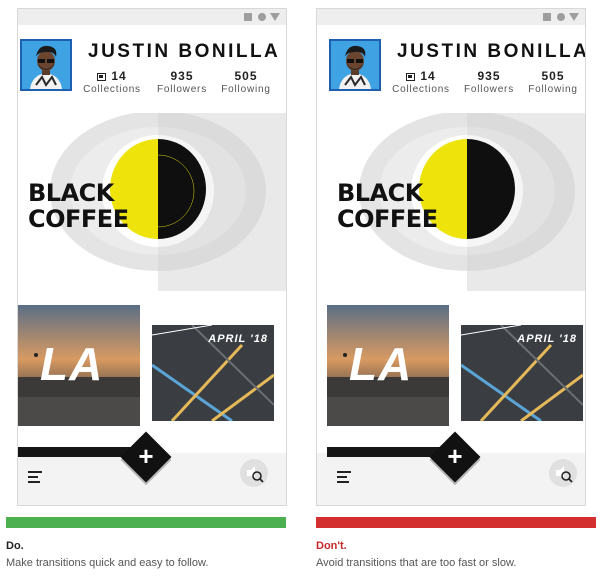 Image resolution: width=600 pixels, height=581 pixels. I want to click on dont-verdict: Don't., so click(331, 546).